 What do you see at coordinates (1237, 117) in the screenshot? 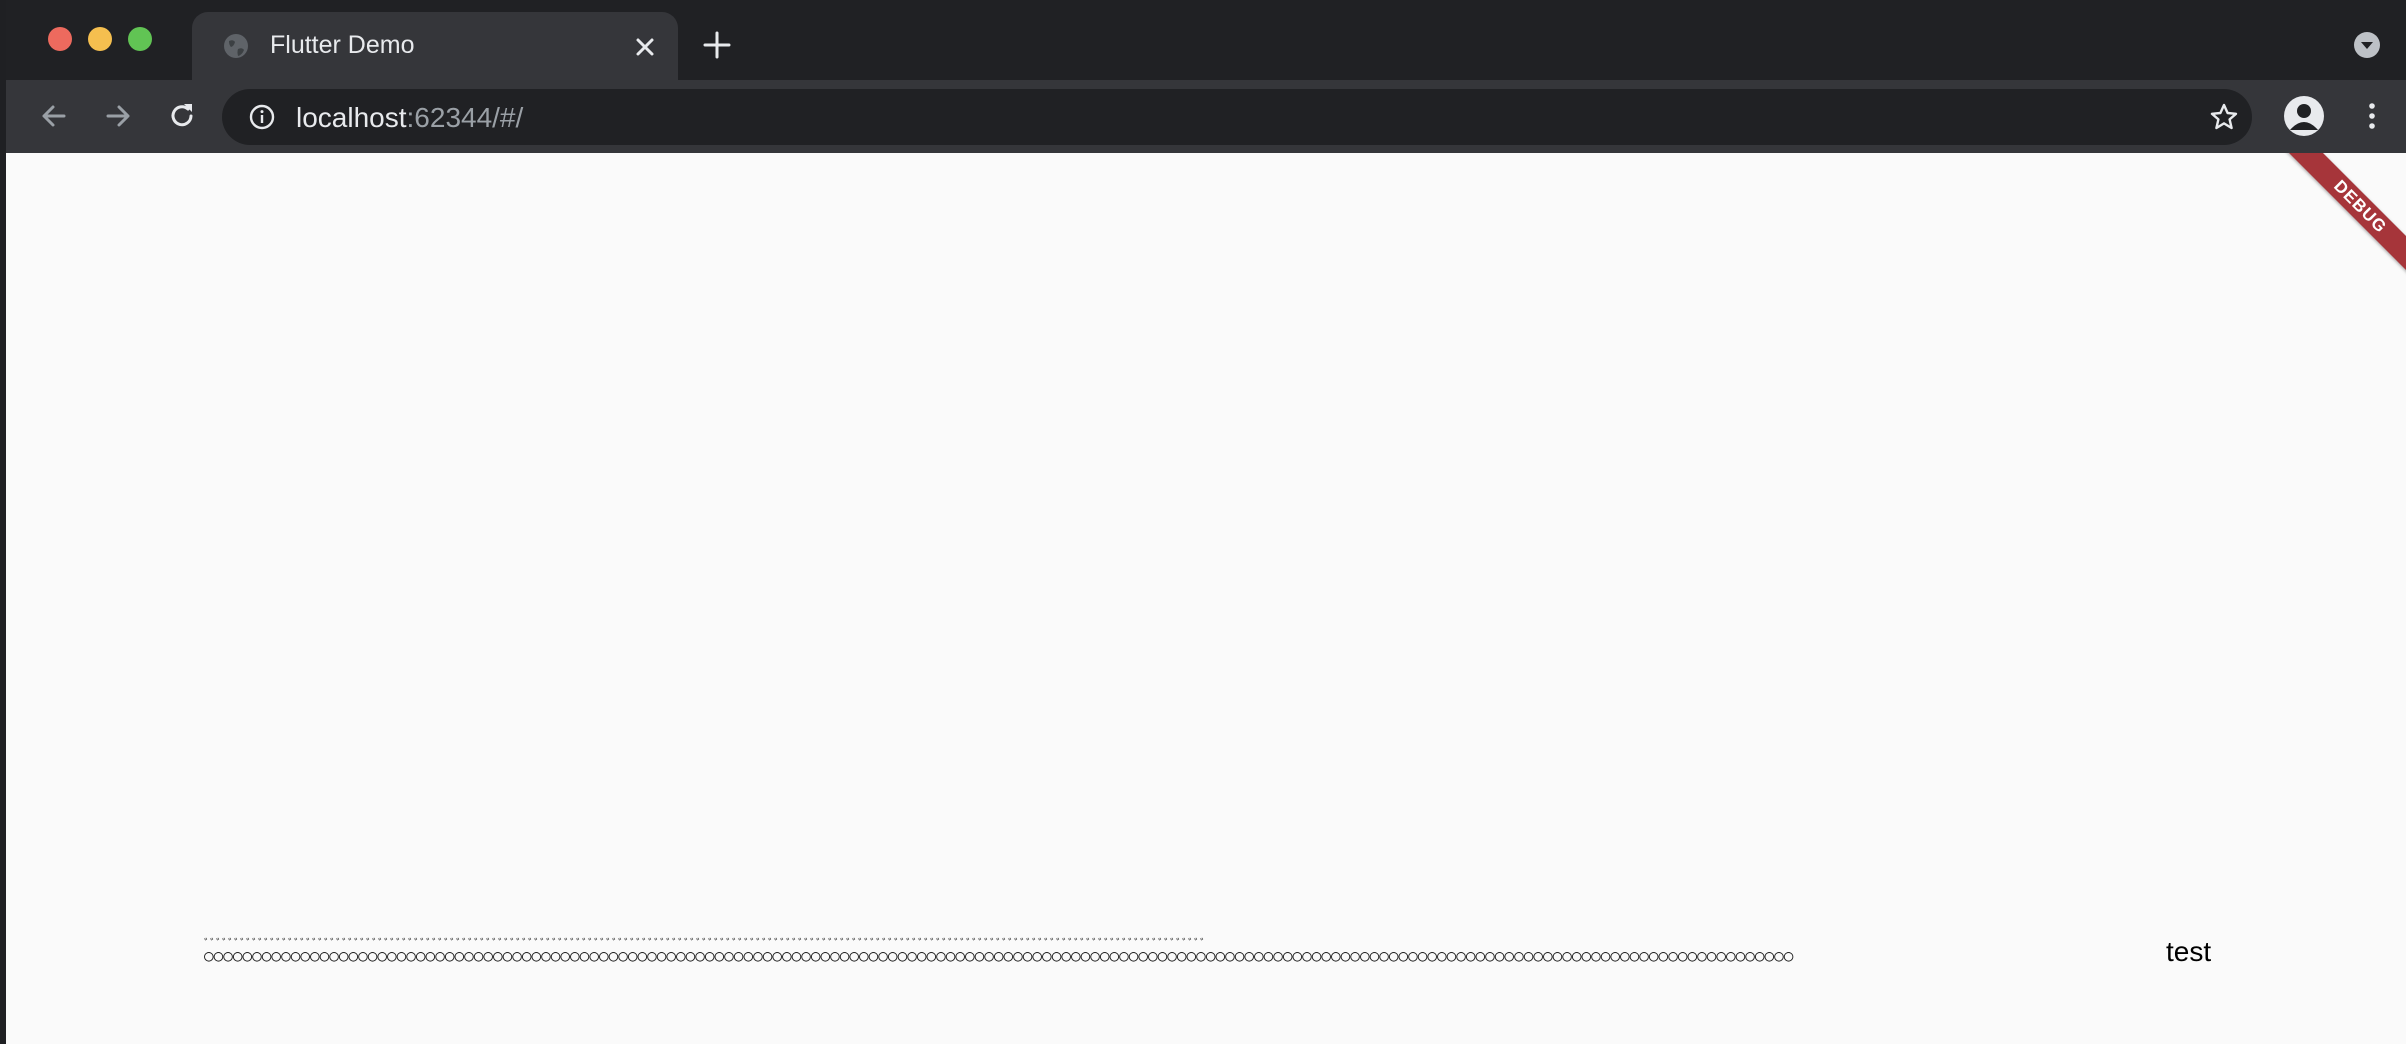
I see `address-bar: localhost:62344/#/` at bounding box center [1237, 117].